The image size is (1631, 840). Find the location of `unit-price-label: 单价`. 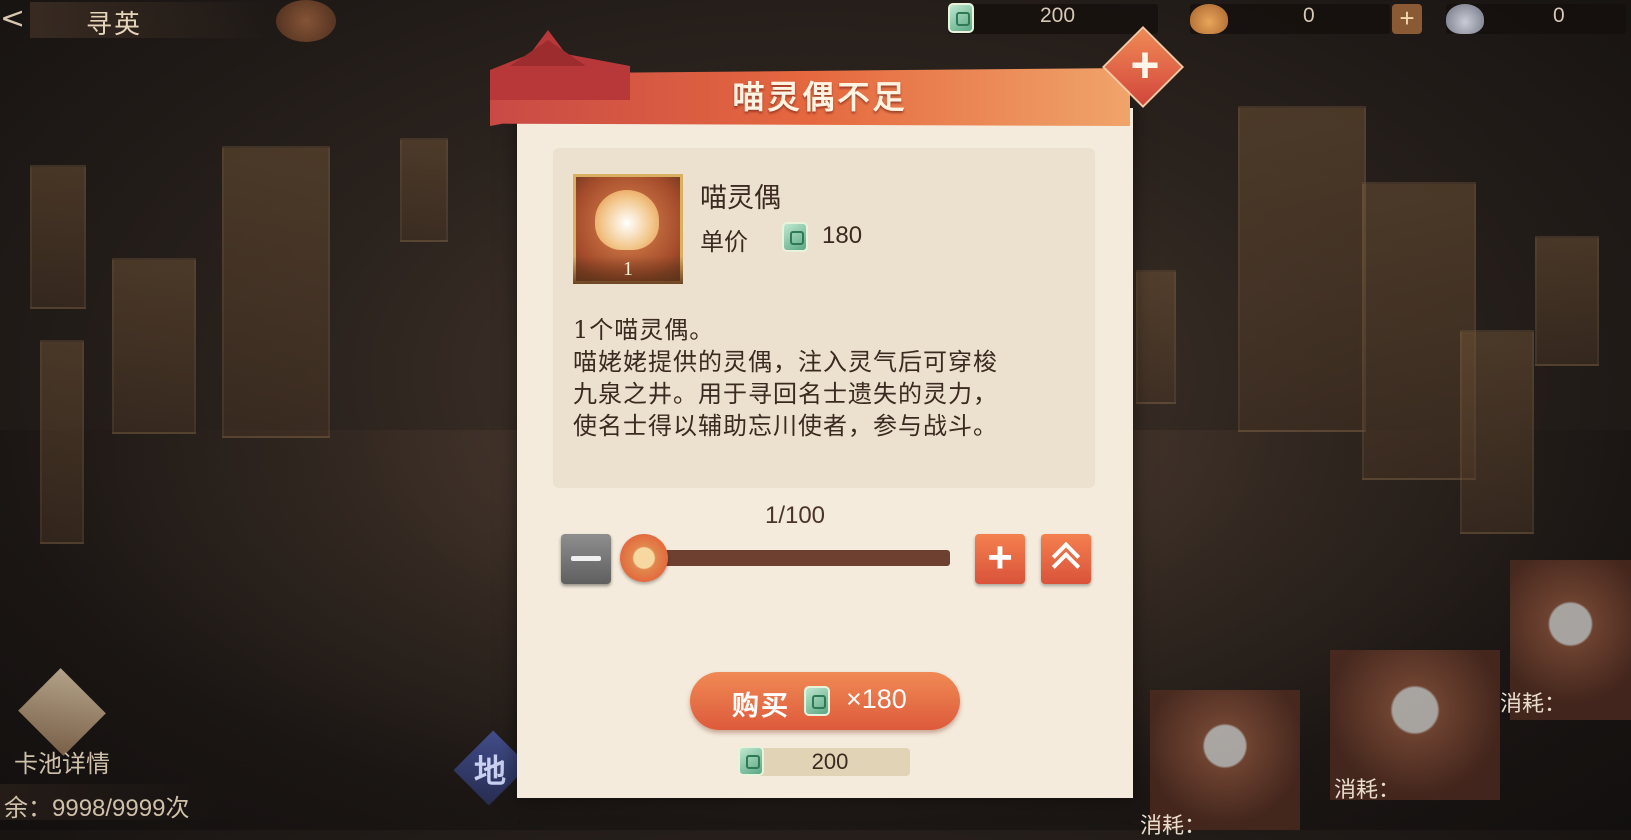

unit-price-label: 单价 is located at coordinates (724, 242).